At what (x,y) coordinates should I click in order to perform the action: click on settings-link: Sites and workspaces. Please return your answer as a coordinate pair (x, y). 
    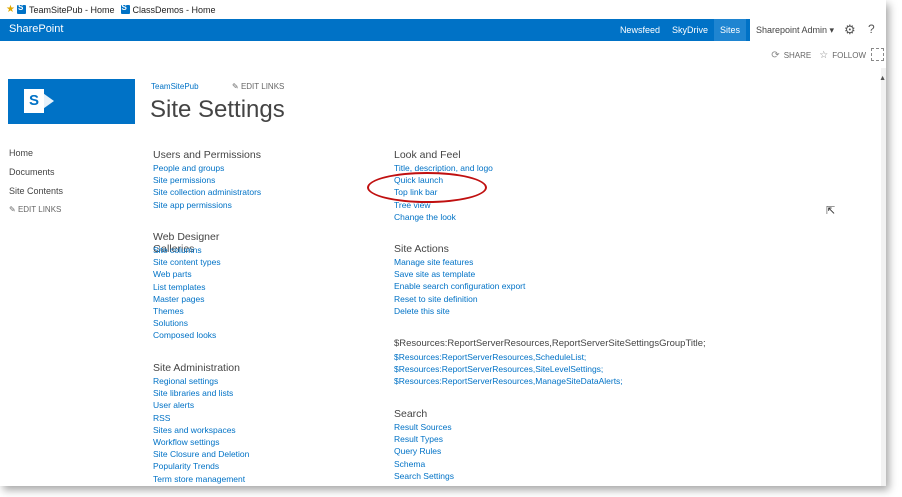
    Looking at the image, I should click on (201, 430).